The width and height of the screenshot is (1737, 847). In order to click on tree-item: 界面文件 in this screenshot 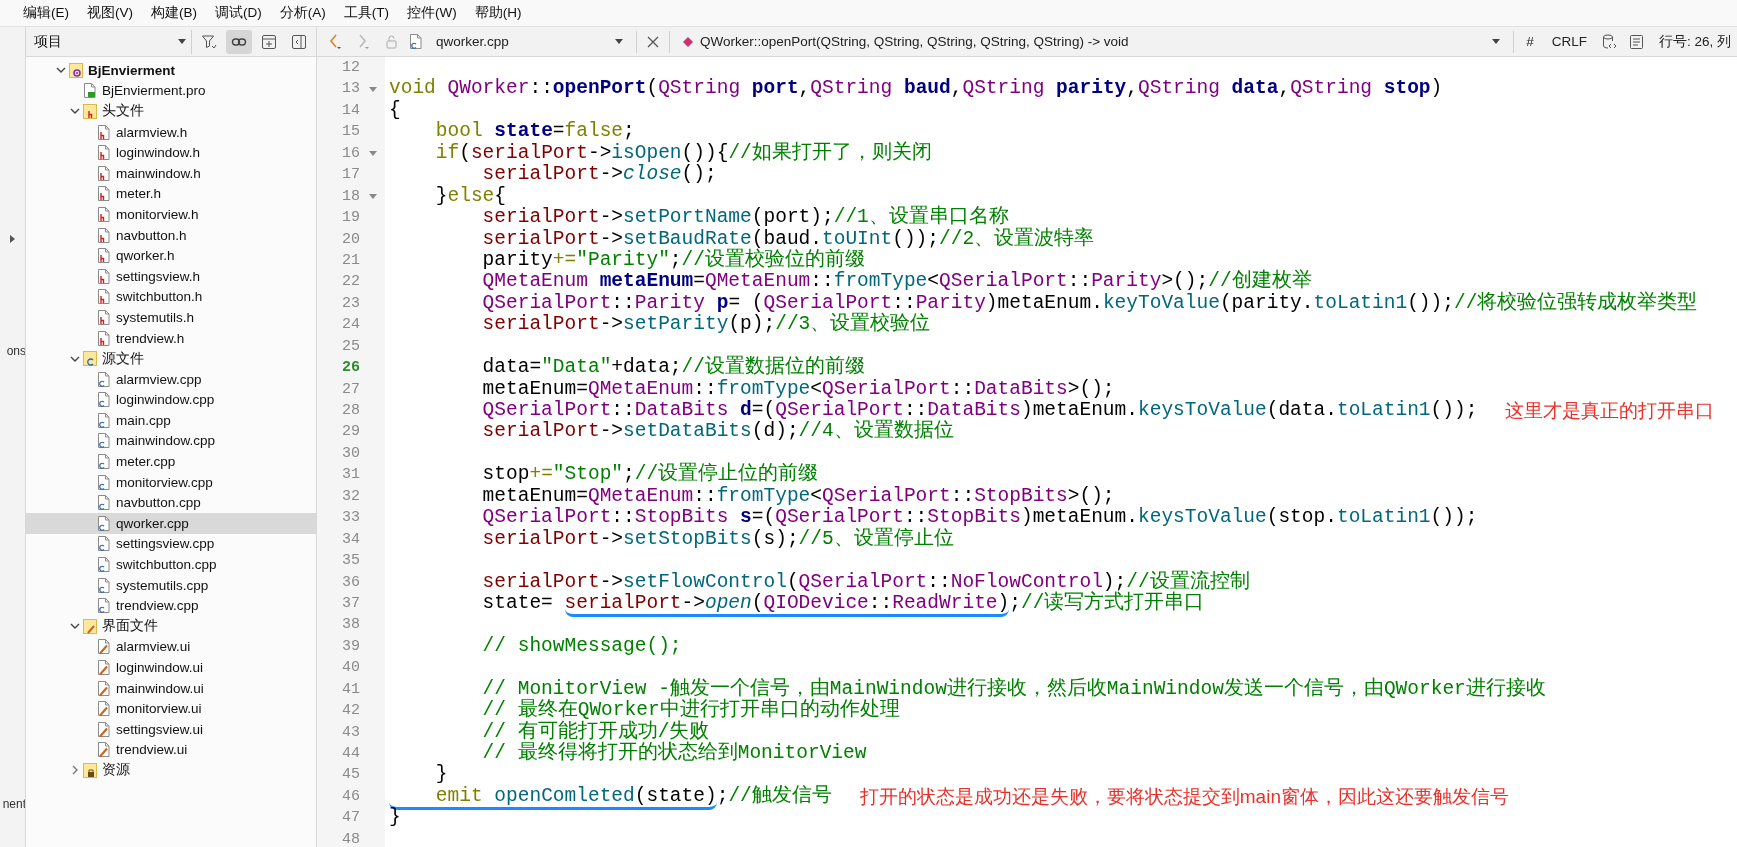, I will do `click(171, 626)`.